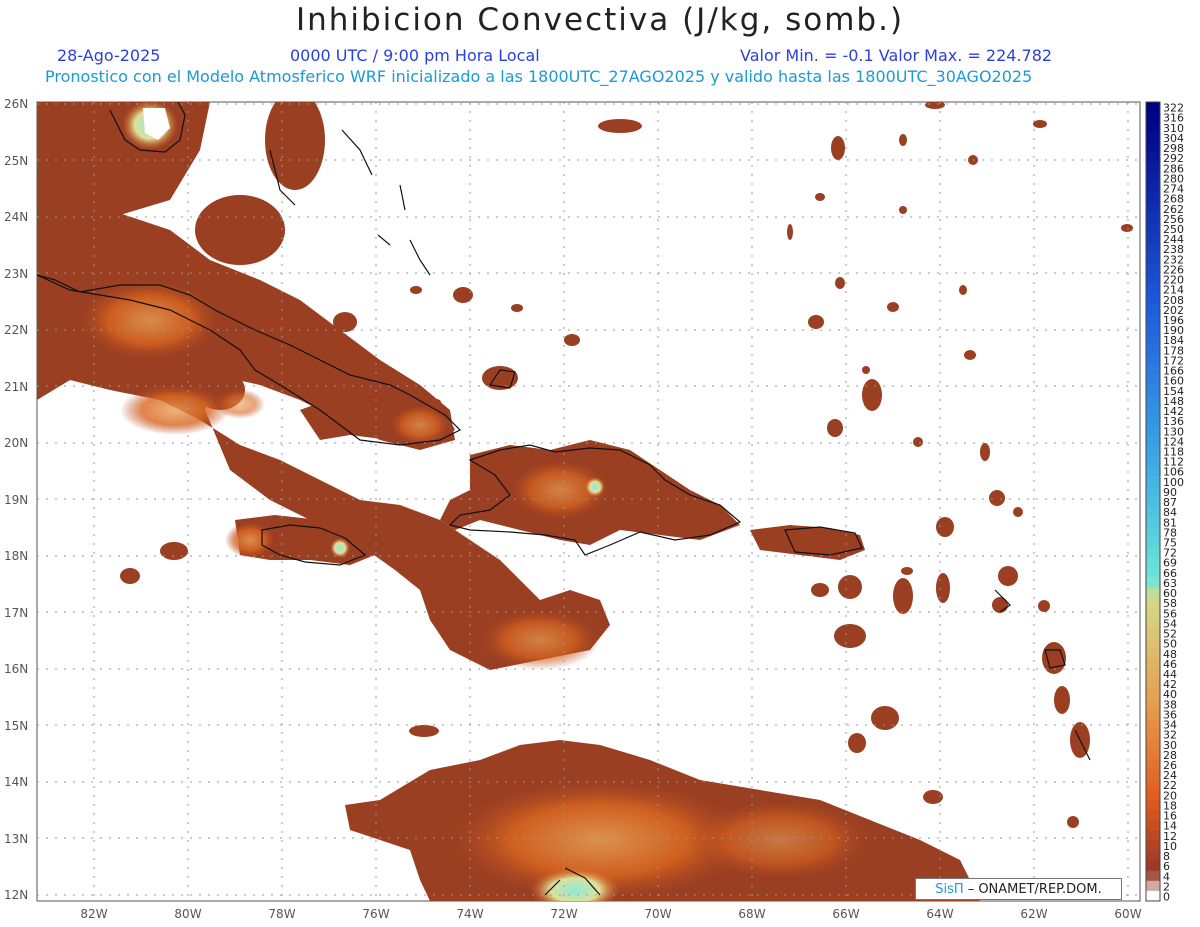 The height and width of the screenshot is (927, 1200). Describe the element at coordinates (16, 104) in the screenshot. I see `lat-label: 26N` at that location.